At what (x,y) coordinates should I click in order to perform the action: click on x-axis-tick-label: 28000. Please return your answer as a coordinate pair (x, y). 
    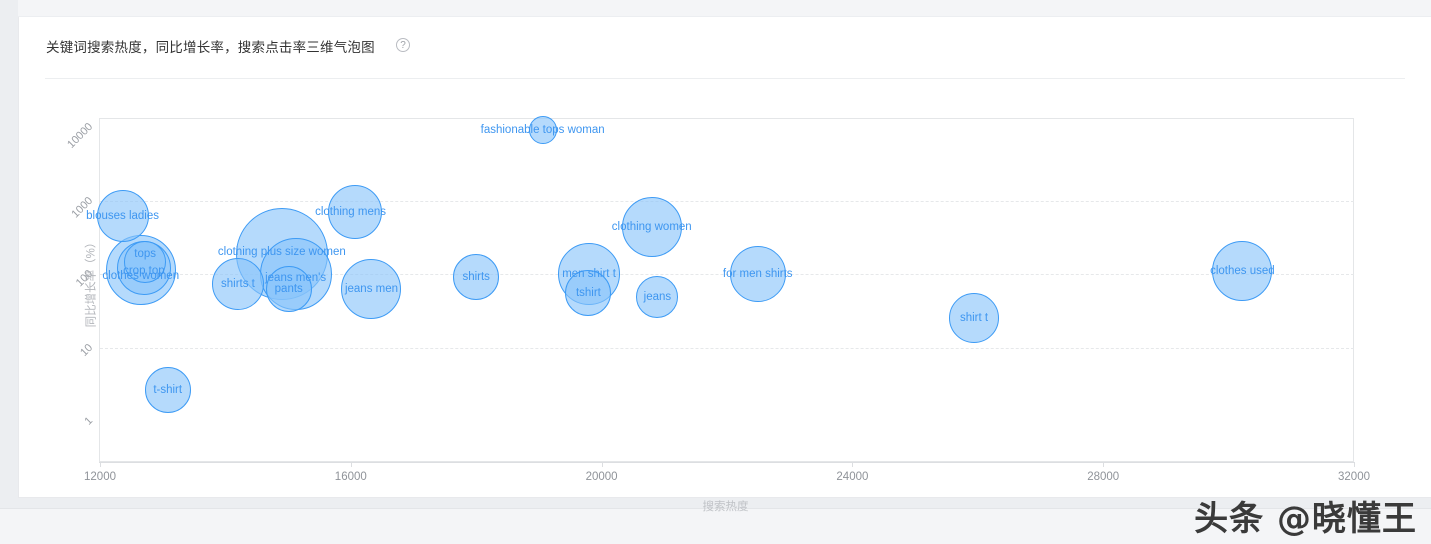
    Looking at the image, I should click on (1103, 477).